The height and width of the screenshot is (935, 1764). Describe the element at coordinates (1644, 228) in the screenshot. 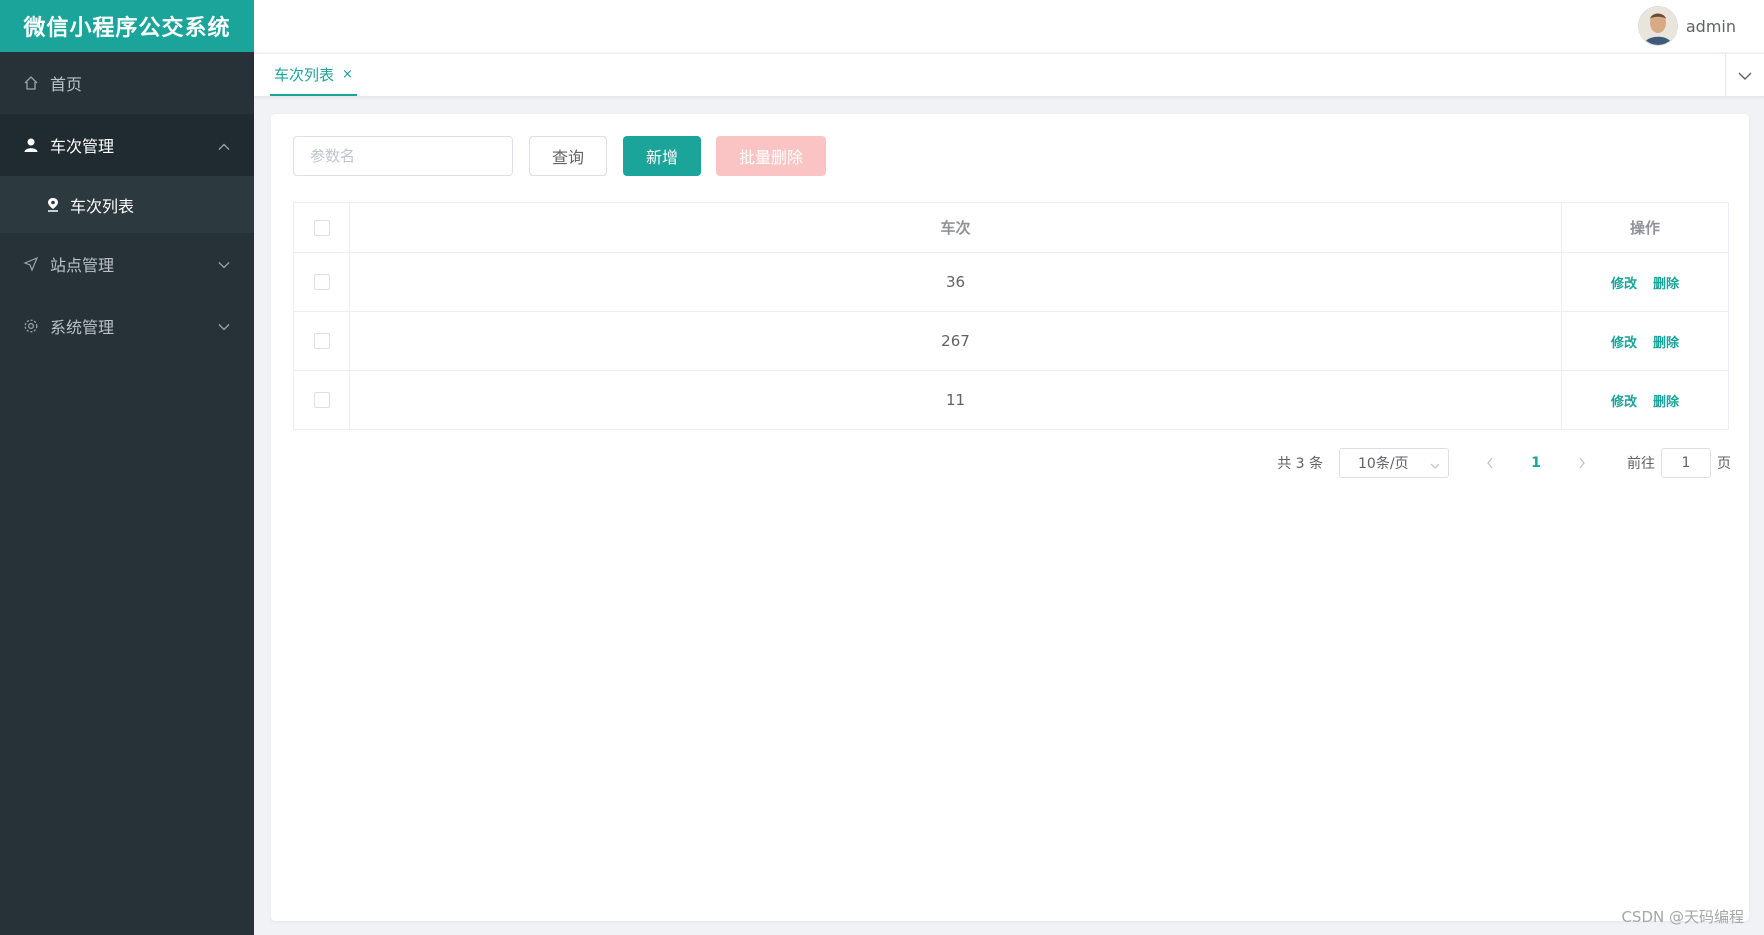

I see `column-header-actions: 操作` at that location.